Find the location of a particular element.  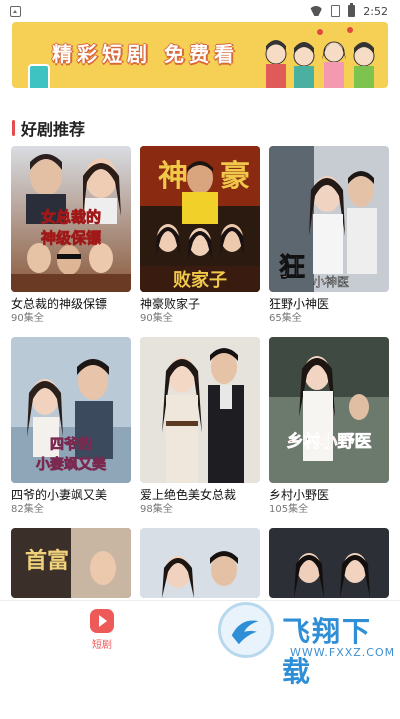

poster-title-text: 神 is located at coordinates (173, 176).